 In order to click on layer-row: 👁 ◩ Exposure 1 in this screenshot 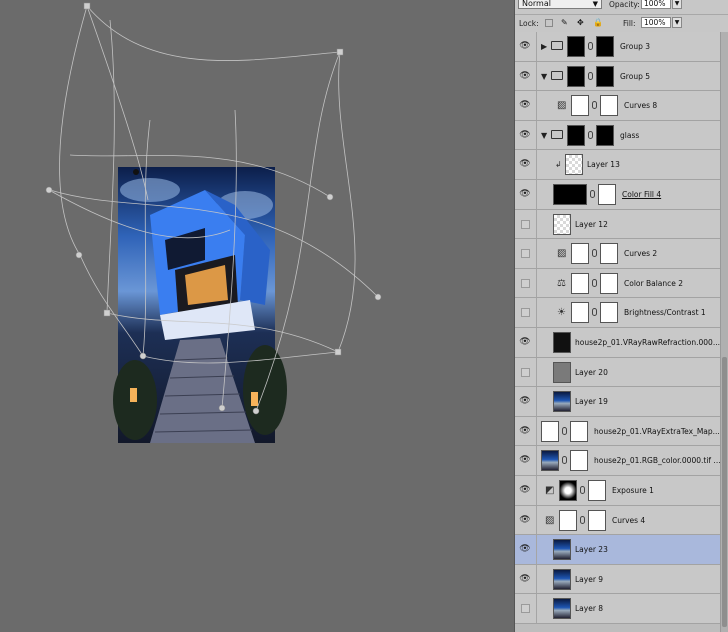, I will do `click(618, 490)`.